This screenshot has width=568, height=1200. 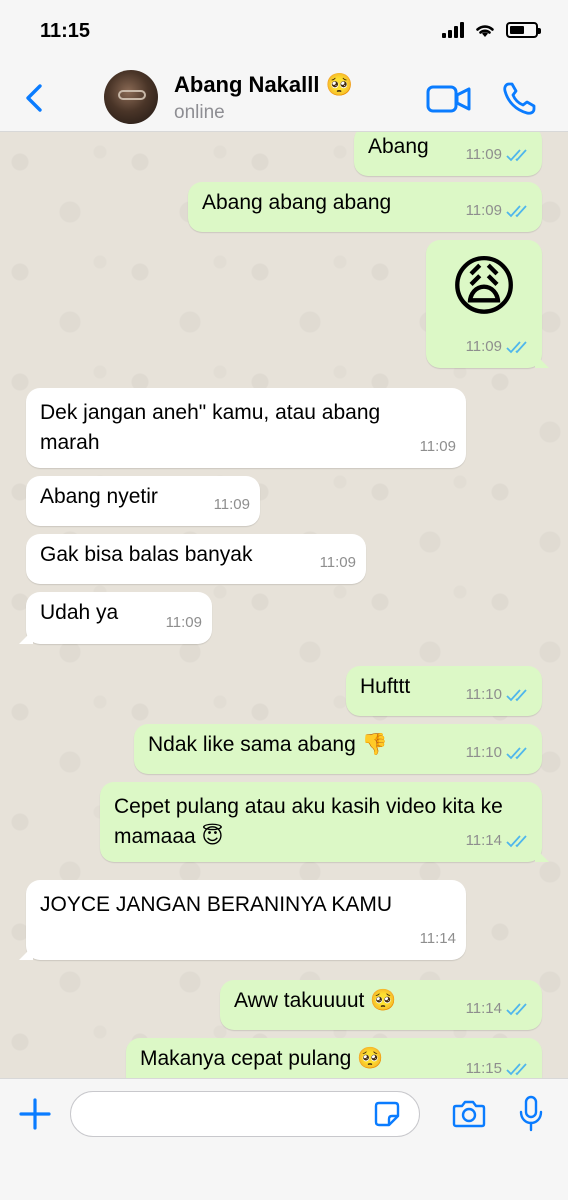 What do you see at coordinates (210, 427) in the screenshot?
I see `message-text: Dek jangan aneh" kamu, atau abang marah` at bounding box center [210, 427].